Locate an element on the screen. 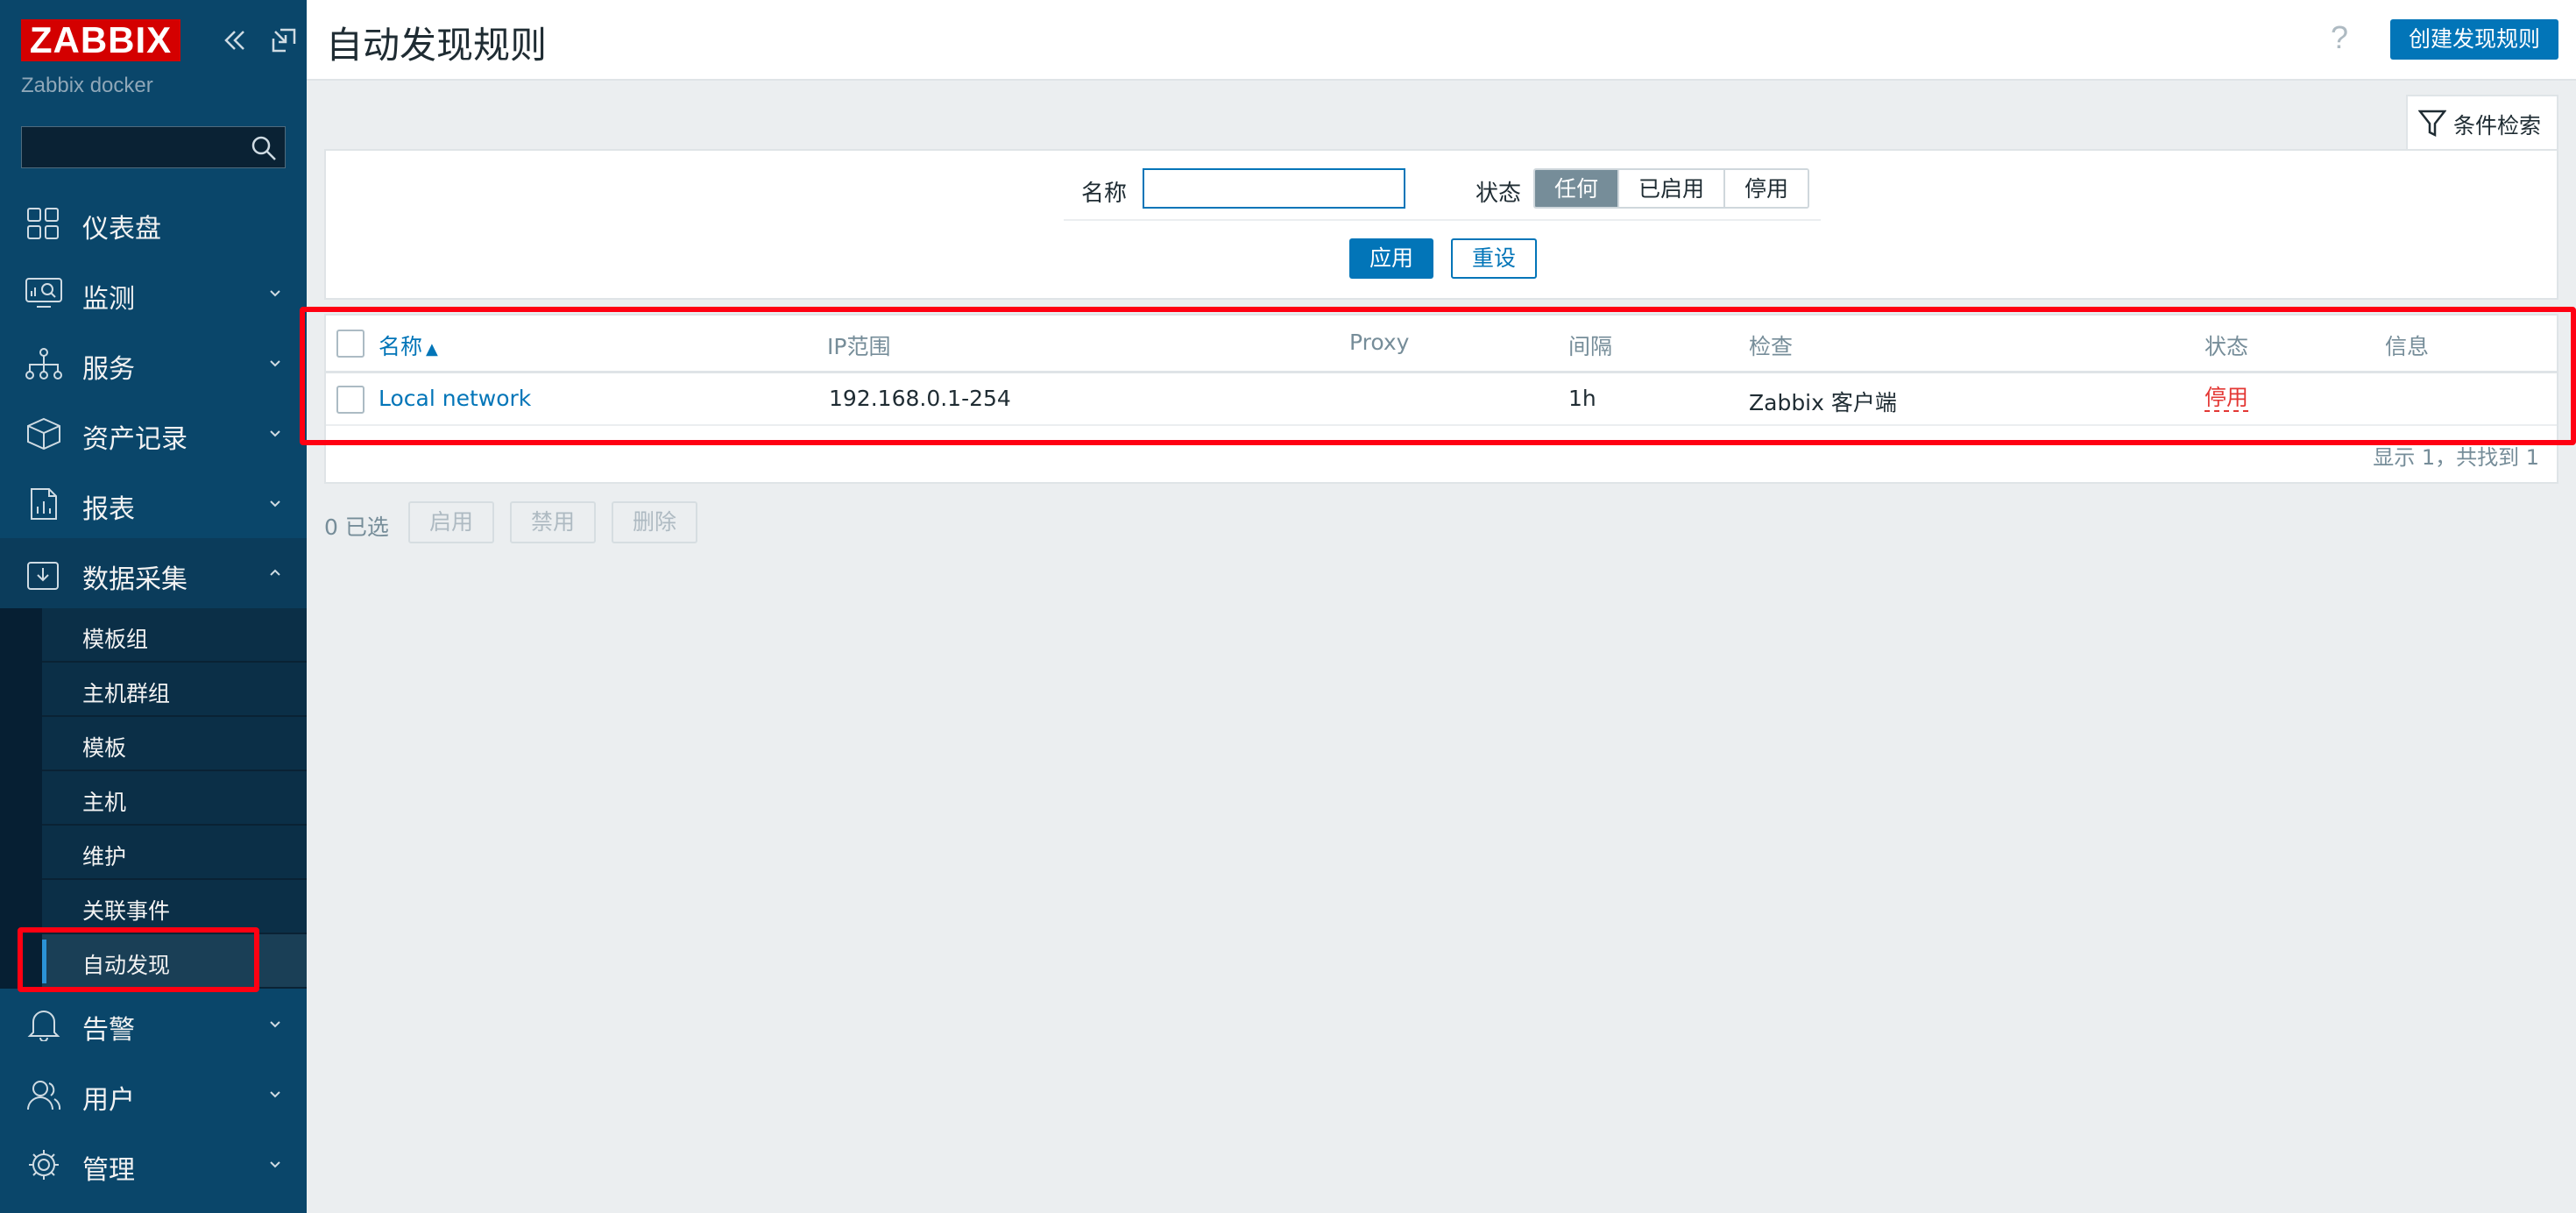 The height and width of the screenshot is (1213, 2576). submenu-label: 模板组 is located at coordinates (115, 639).